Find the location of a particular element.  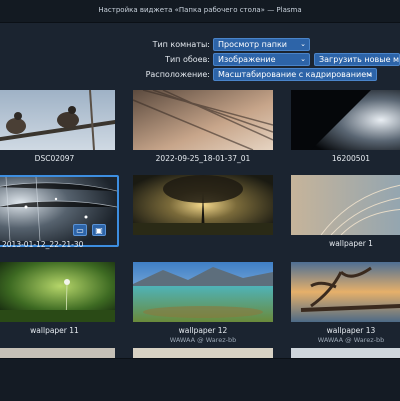

room-type-label: Тип комнаты: is located at coordinates (181, 44).